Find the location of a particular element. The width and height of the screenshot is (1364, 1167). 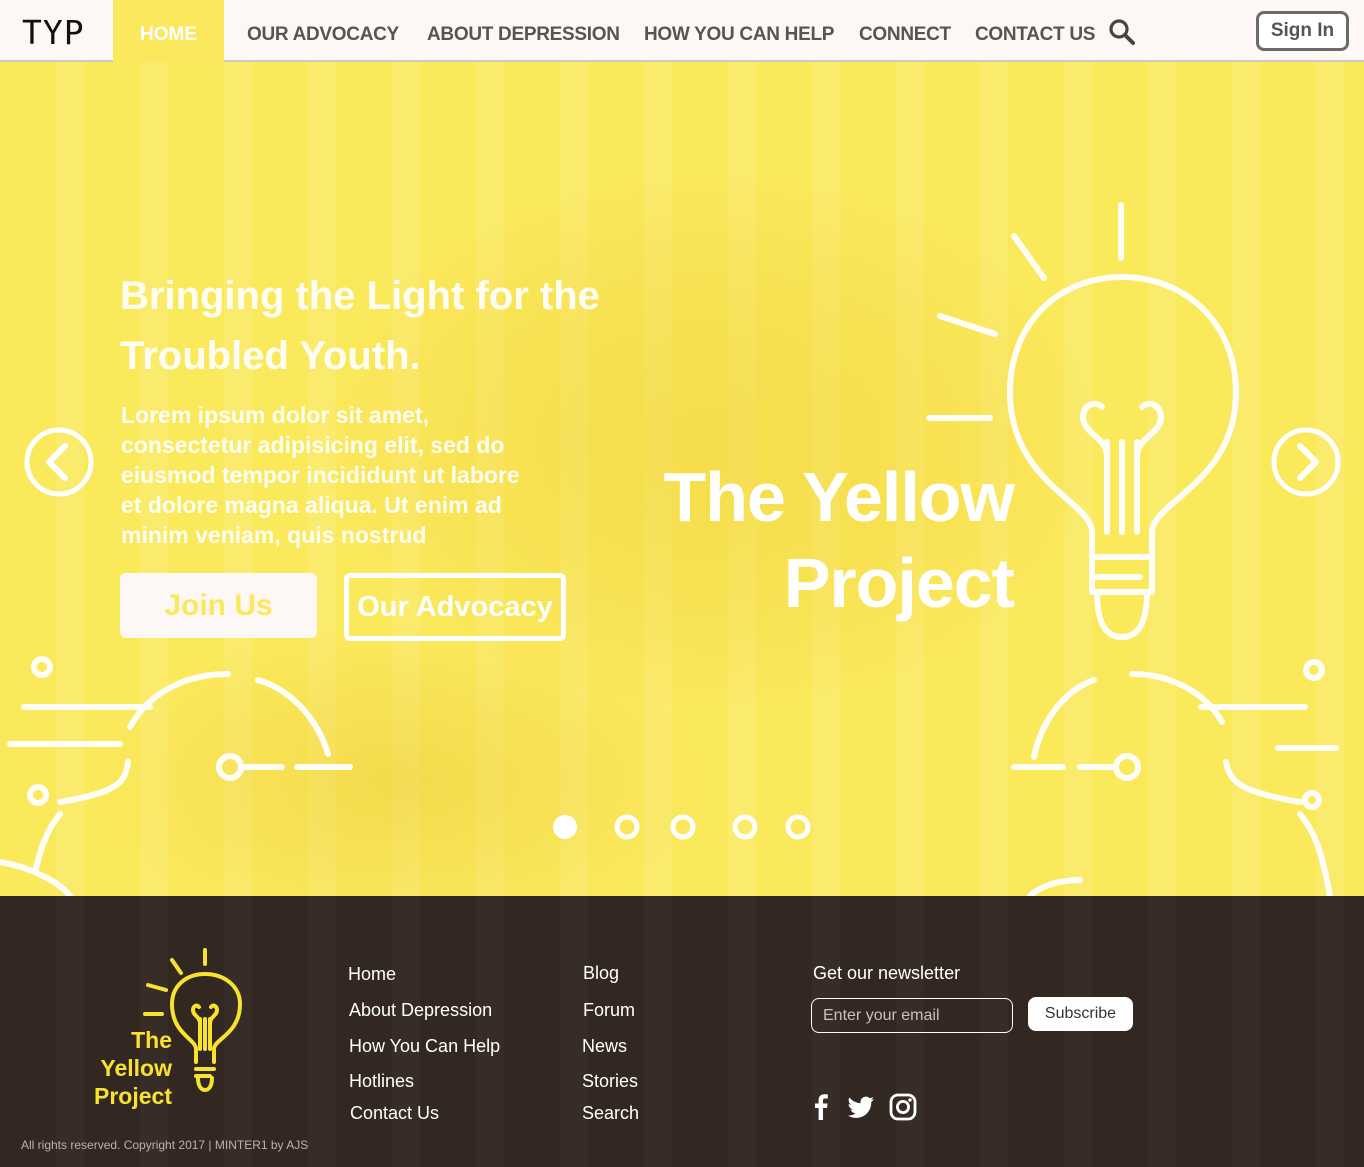

nav-item-connect: CONNECT is located at coordinates (905, 35).